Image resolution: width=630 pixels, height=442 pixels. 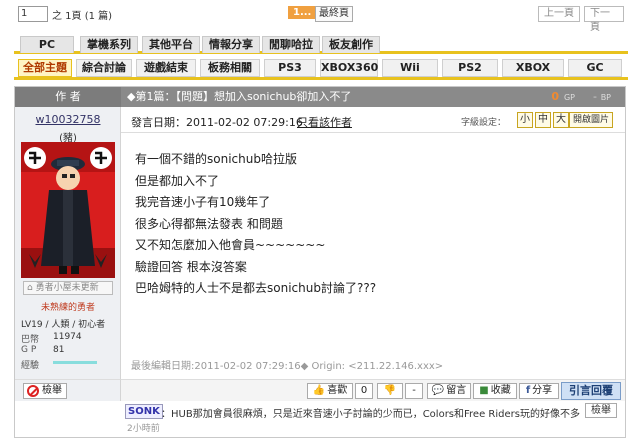 I want to click on tab-chat: 閒聊哈拉, so click(x=291, y=44).